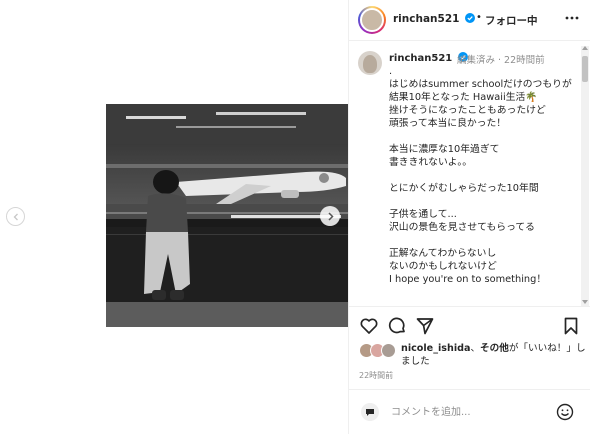  Describe the element at coordinates (376, 375) in the screenshot. I see `post-timestamp: 22時間前` at that location.